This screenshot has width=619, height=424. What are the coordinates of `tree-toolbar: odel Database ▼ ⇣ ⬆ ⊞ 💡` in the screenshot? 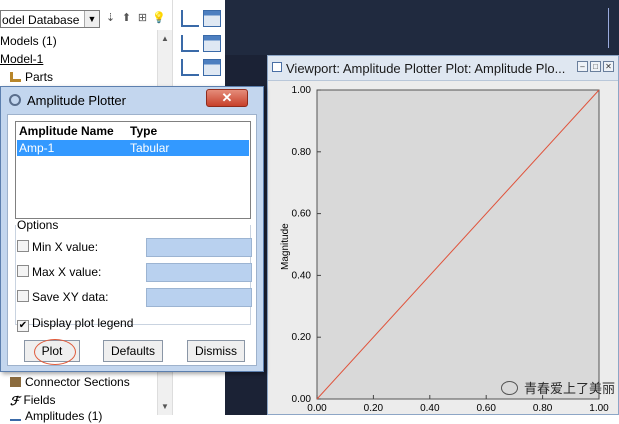 It's located at (86, 18).